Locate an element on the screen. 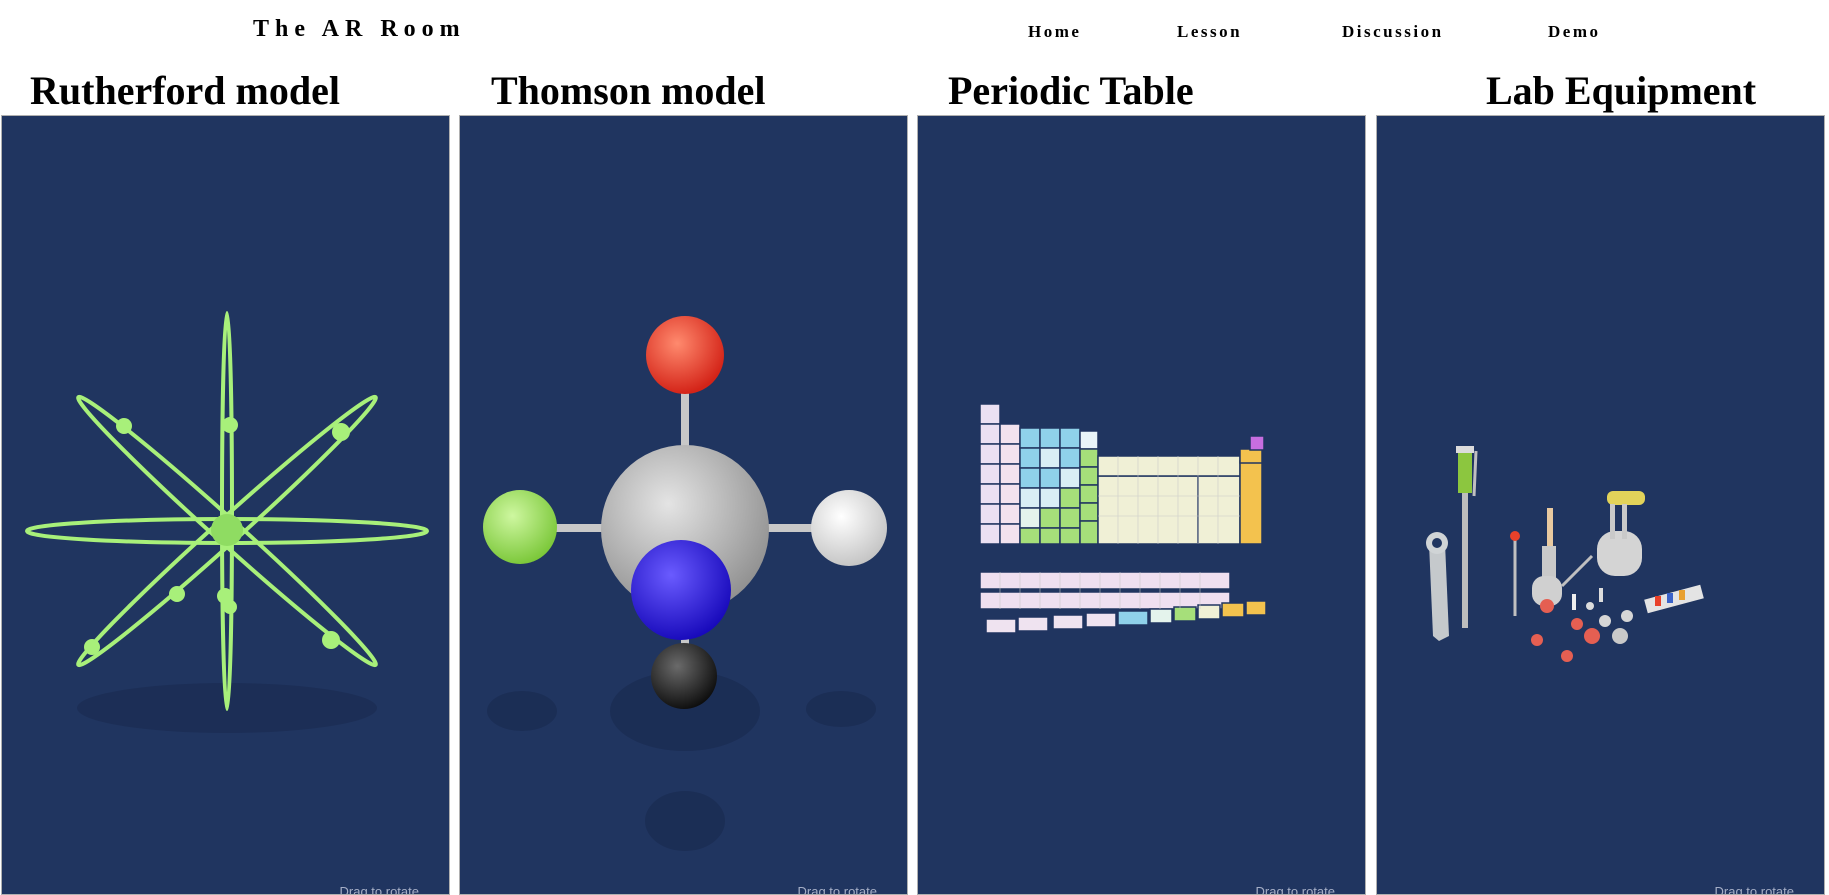 The height and width of the screenshot is (895, 1829). lab-equipment-title: Lab Equipment is located at coordinates (1621, 90).